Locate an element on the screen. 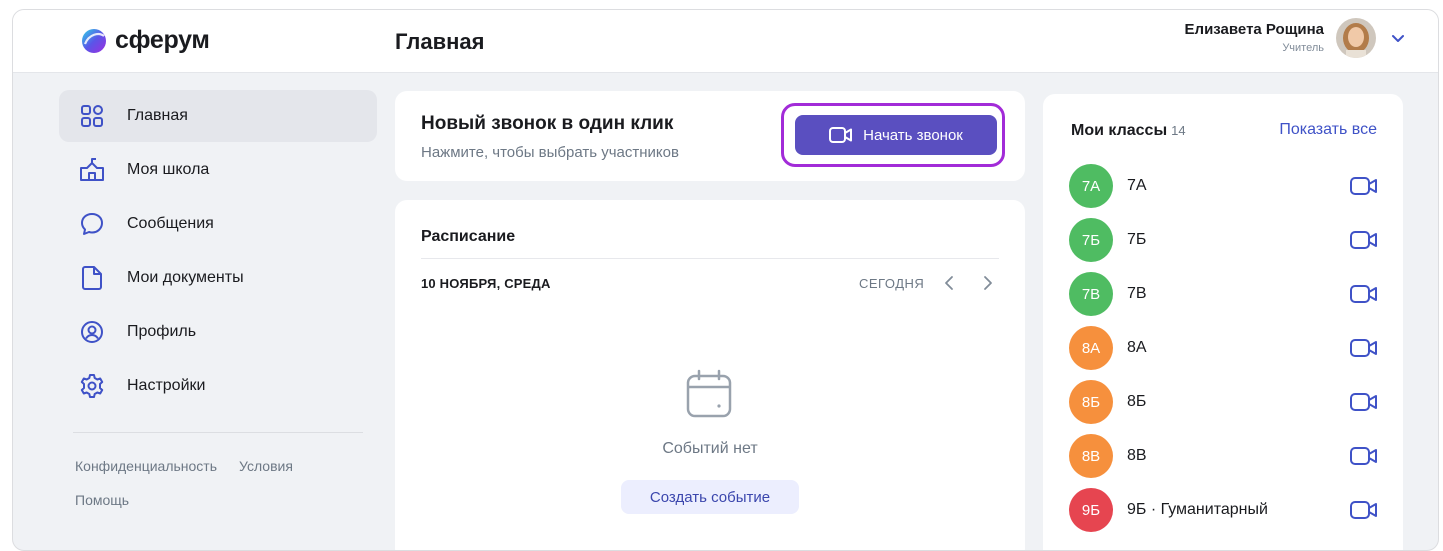 This screenshot has width=1443, height=551. chevron-down-icon is located at coordinates (1398, 38).